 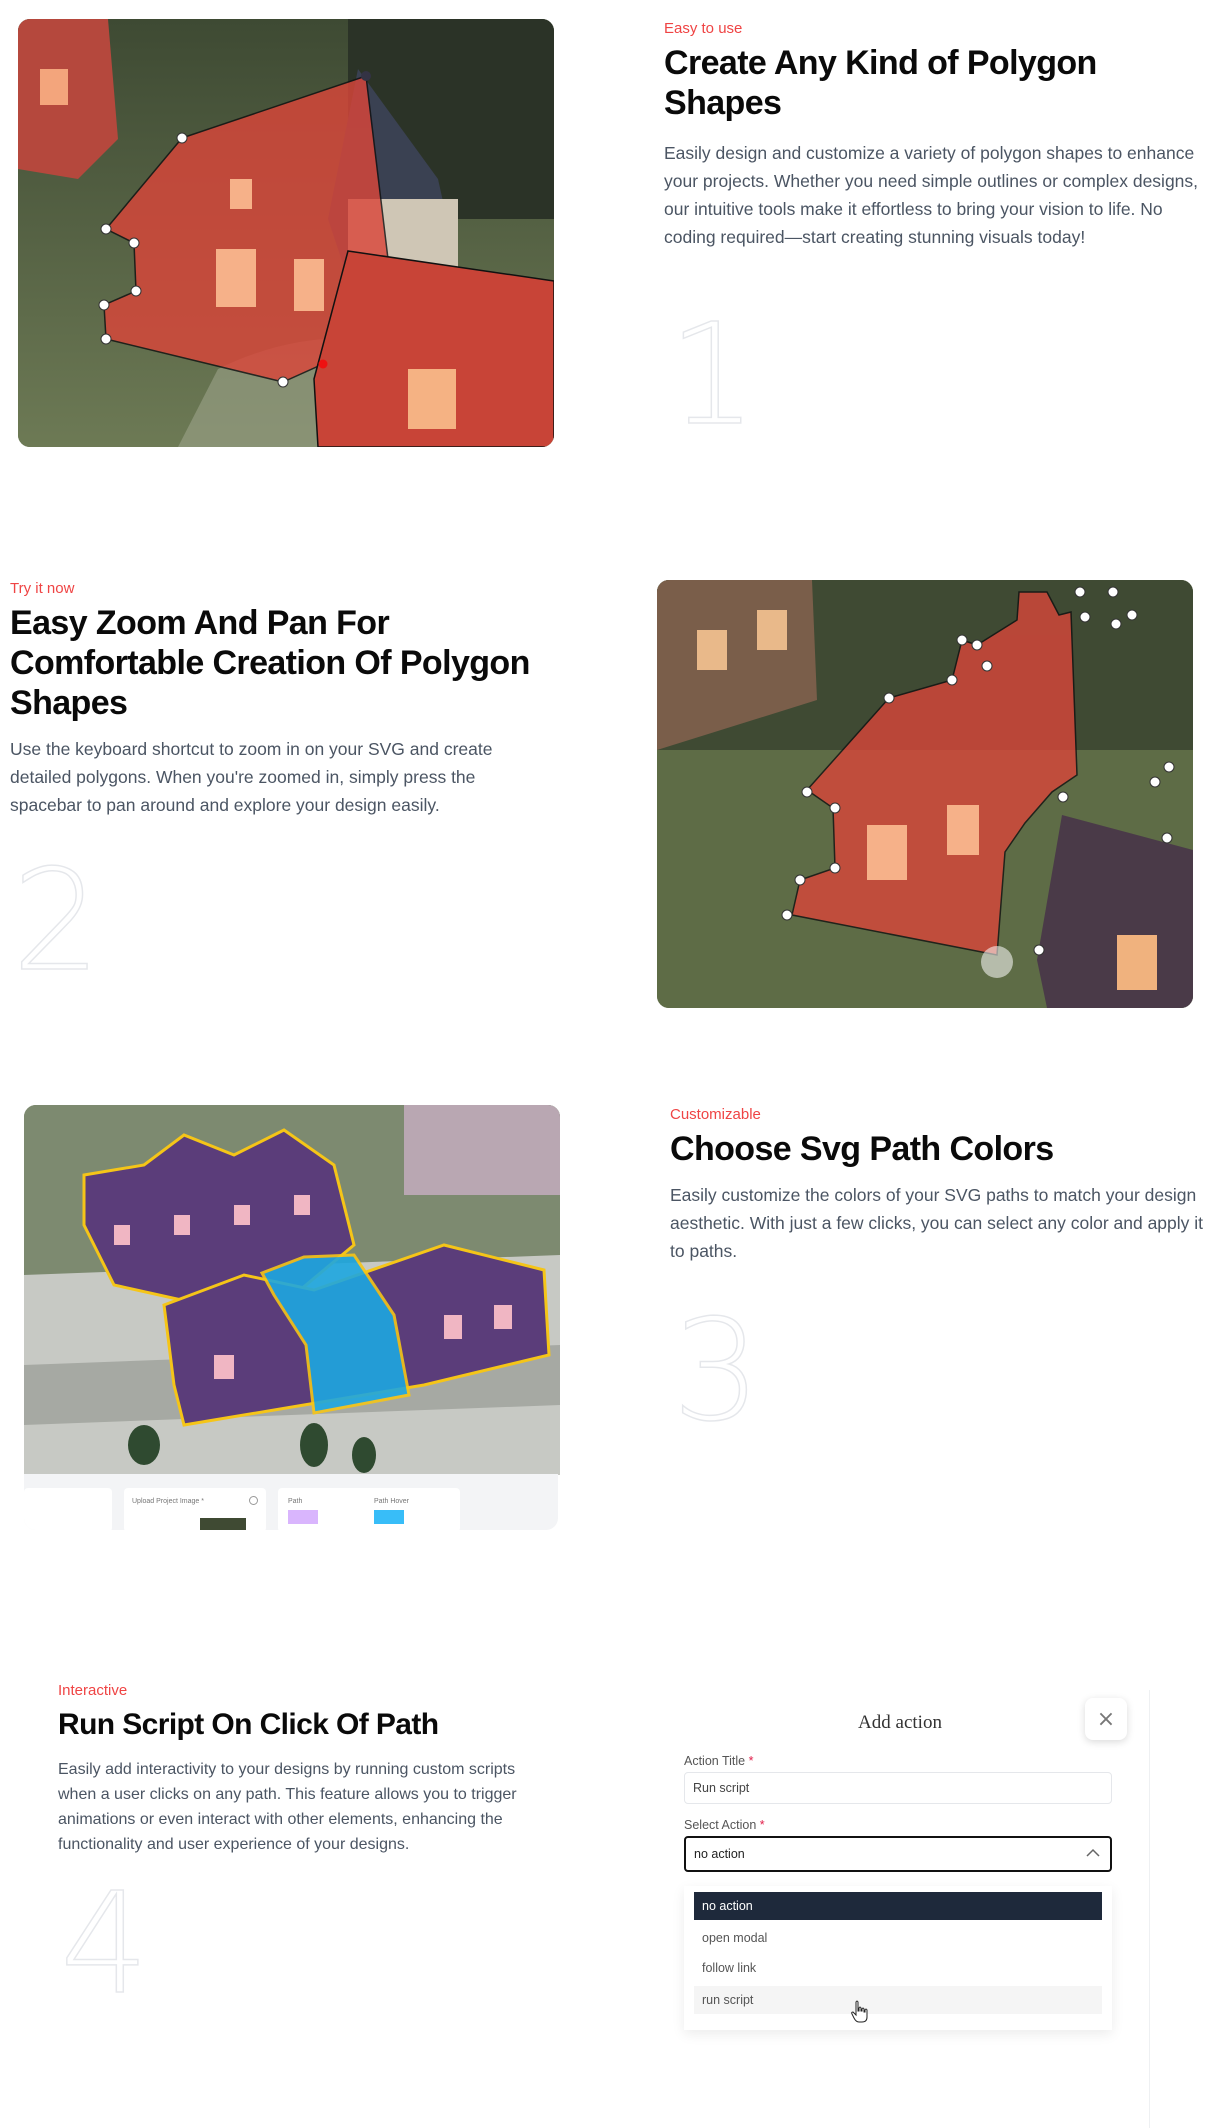 What do you see at coordinates (369, 1509) in the screenshot?
I see `path-color-card: Path Path Hover` at bounding box center [369, 1509].